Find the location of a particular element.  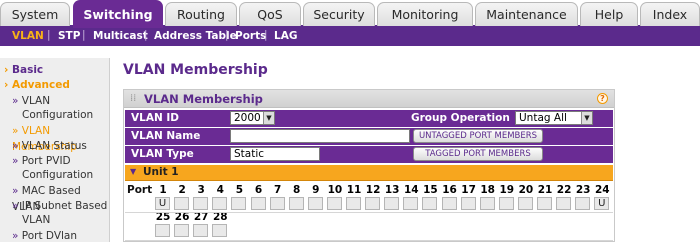

port-number: 12 is located at coordinates (373, 190).